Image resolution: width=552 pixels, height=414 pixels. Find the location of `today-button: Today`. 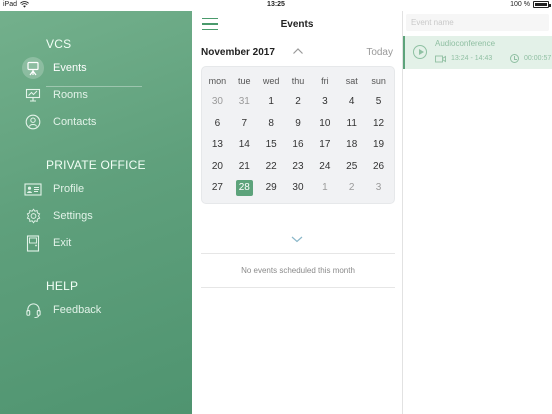

today-button: Today is located at coordinates (379, 52).